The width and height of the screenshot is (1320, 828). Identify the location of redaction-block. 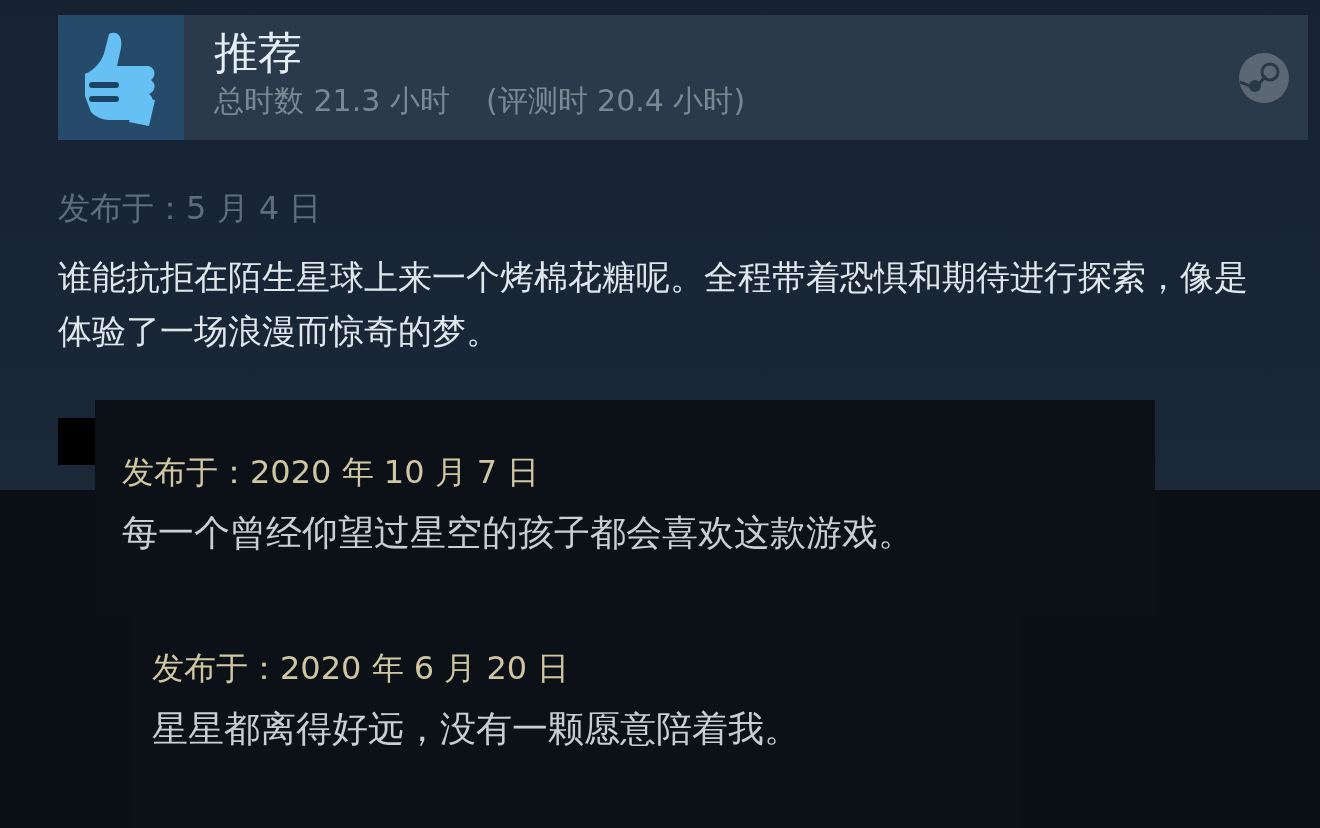
(78, 441).